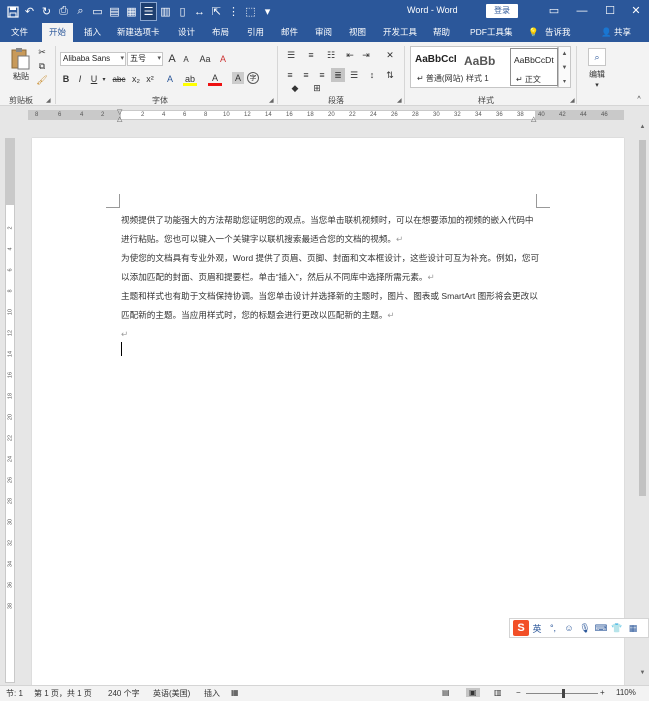  Describe the element at coordinates (533, 119) in the screenshot. I see `right-indent-marker: △` at that location.